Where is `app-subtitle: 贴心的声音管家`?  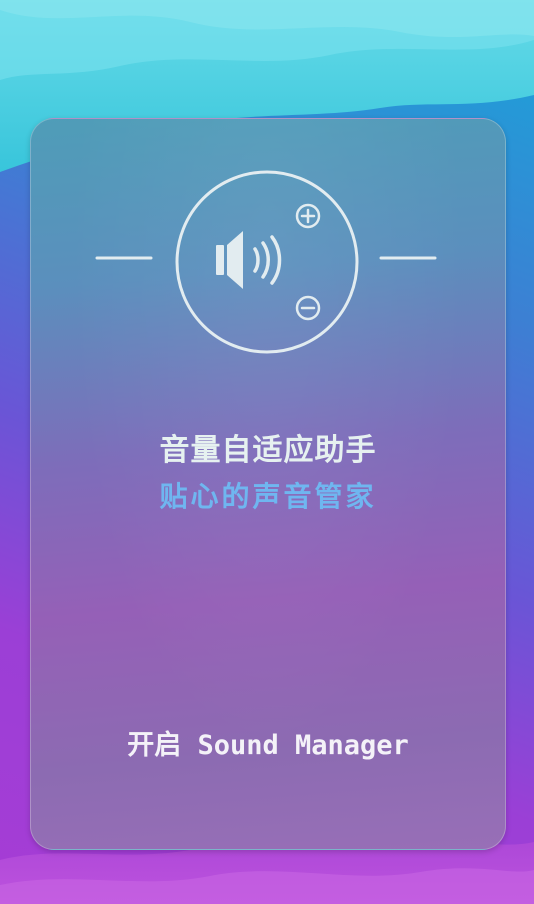
app-subtitle: 贴心的声音管家 is located at coordinates (268, 496).